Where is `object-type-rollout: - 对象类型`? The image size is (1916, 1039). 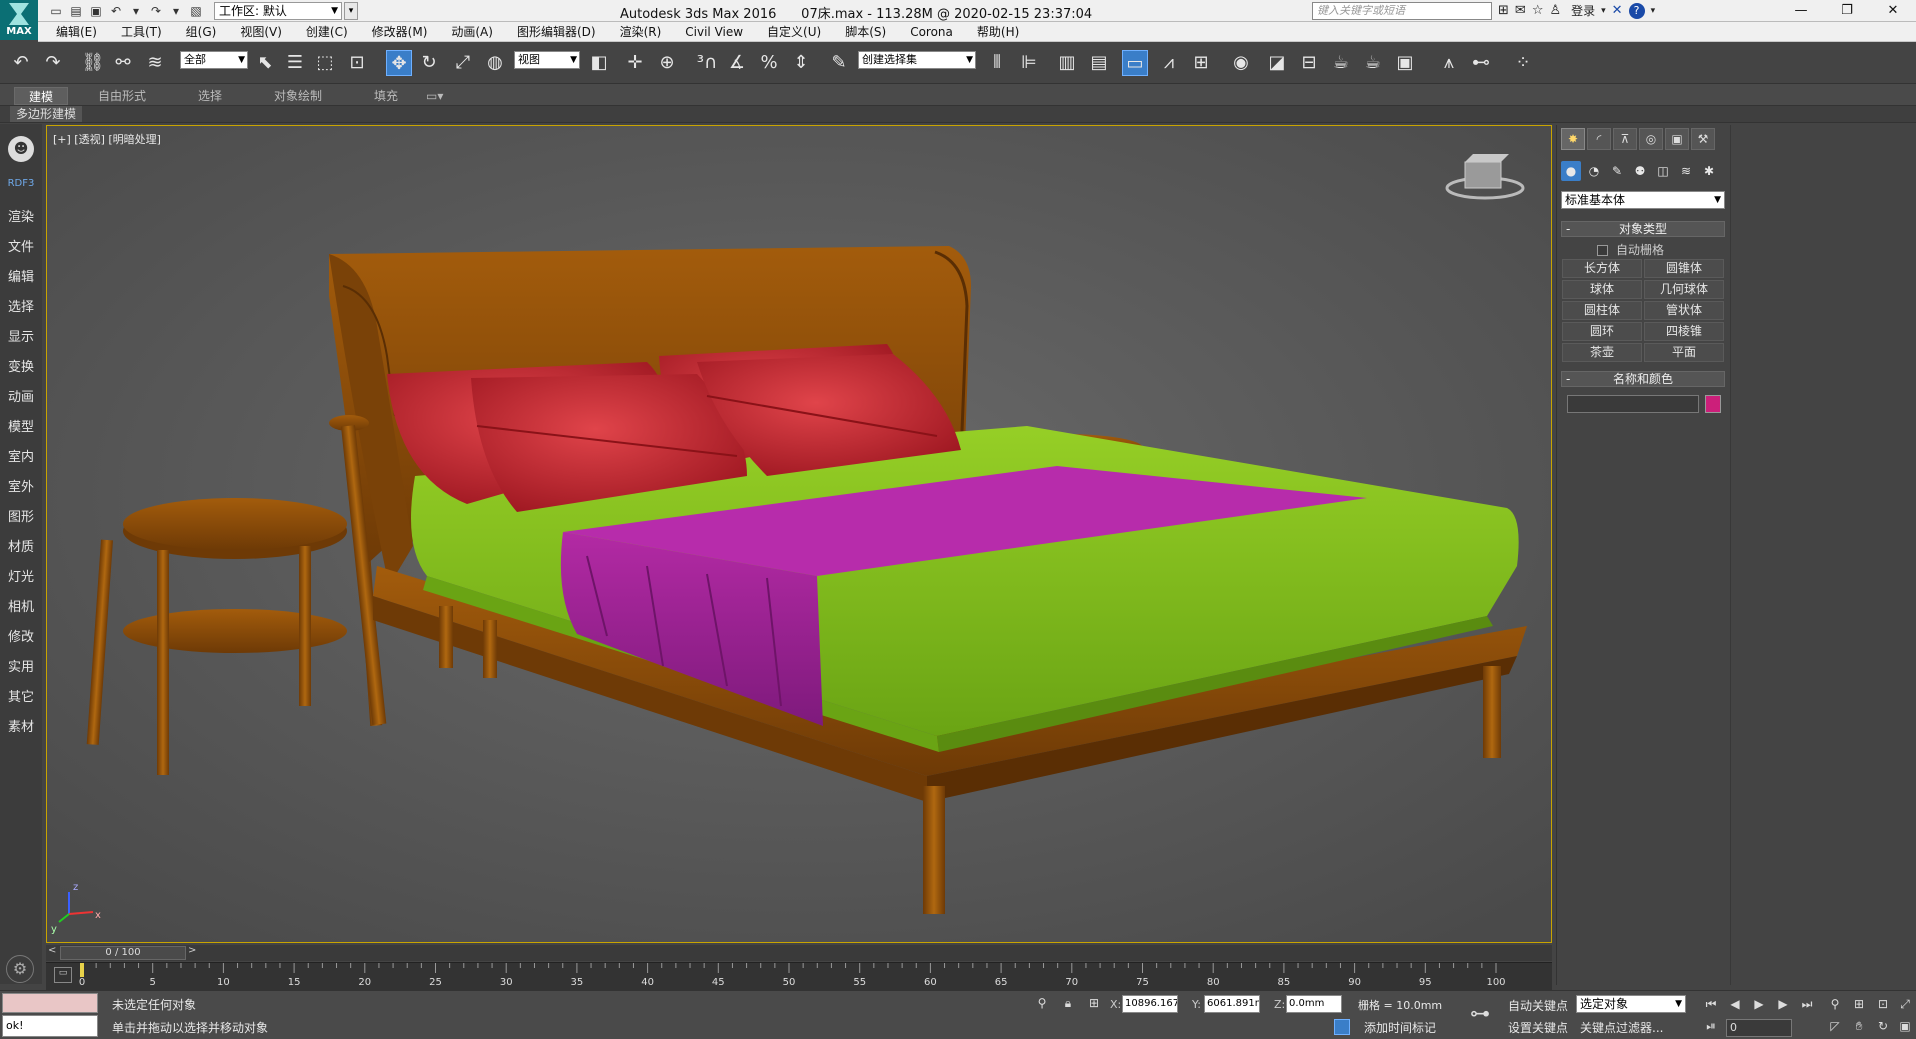 object-type-rollout: - 对象类型 is located at coordinates (1643, 229).